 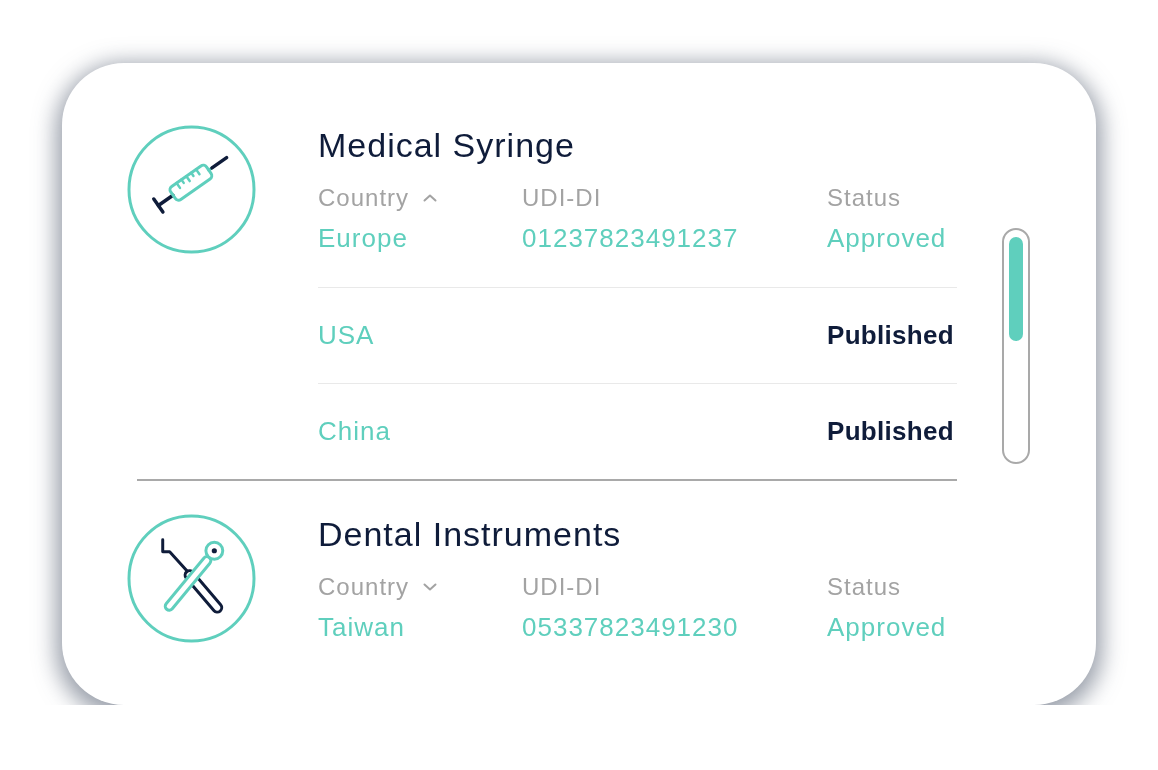 What do you see at coordinates (361, 626) in the screenshot?
I see `country-value: Taiwan` at bounding box center [361, 626].